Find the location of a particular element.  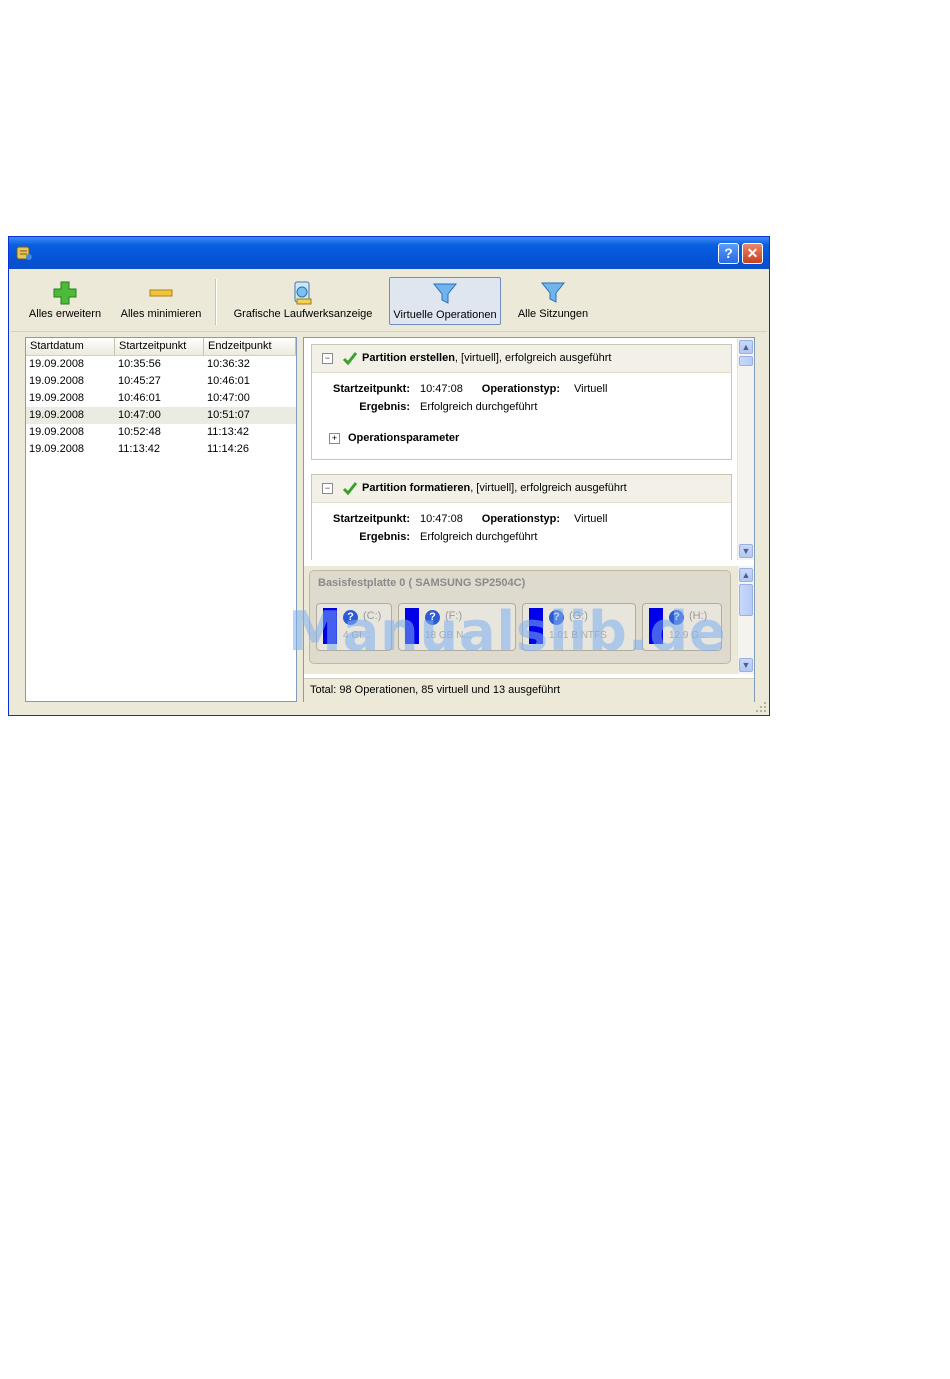

graphic-view-label: Grafische Laufwerksanzeige is located at coordinates (303, 314).